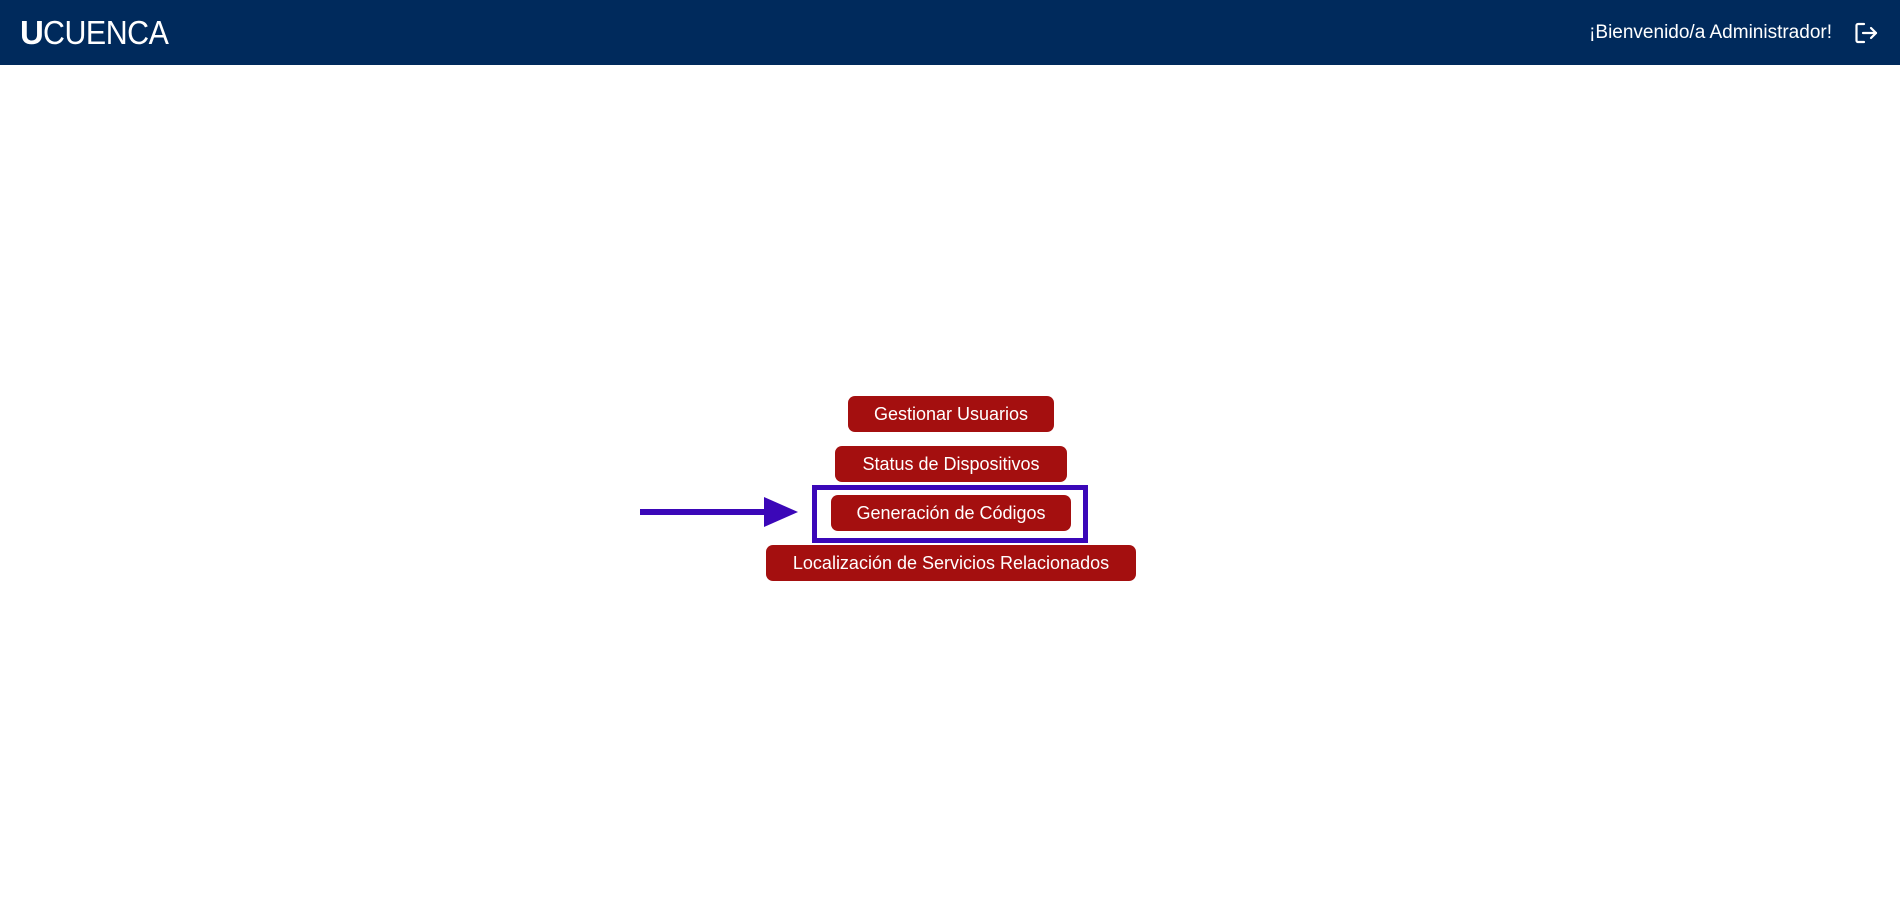 The width and height of the screenshot is (1900, 900). What do you see at coordinates (951, 414) in the screenshot?
I see `gestionar-usuarios-button: Gestionar Usuarios` at bounding box center [951, 414].